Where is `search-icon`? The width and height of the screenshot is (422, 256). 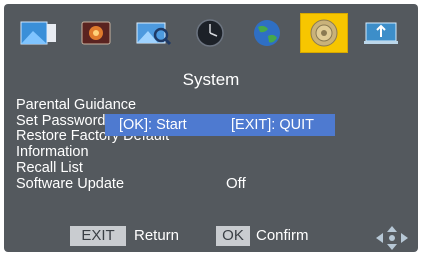
search-icon is located at coordinates (153, 33).